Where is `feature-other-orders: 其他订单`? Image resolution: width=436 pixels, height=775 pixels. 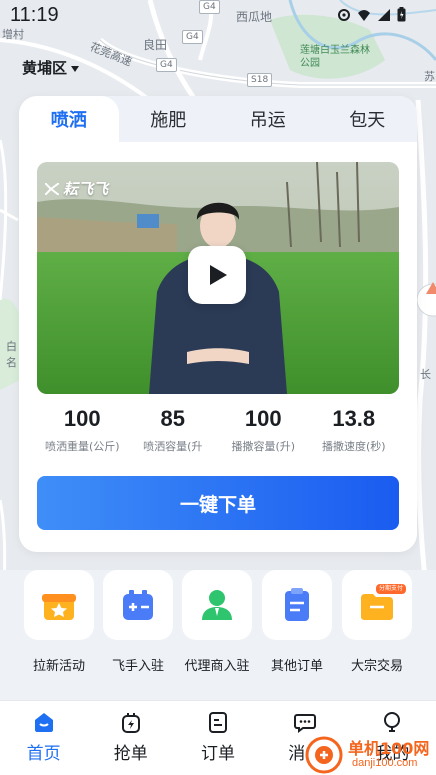
feature-other-orders: 其他订单 is located at coordinates (297, 622).